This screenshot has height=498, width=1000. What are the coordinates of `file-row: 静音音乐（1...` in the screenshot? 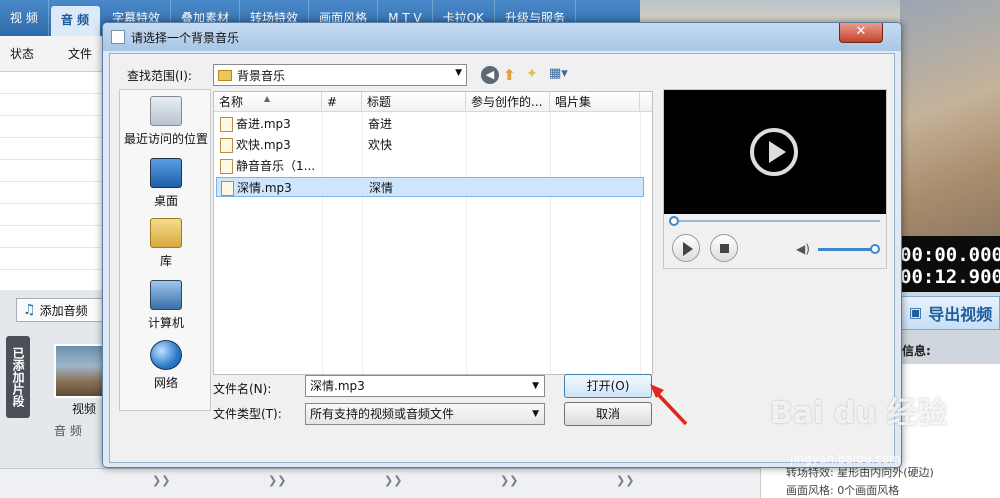 It's located at (433, 166).